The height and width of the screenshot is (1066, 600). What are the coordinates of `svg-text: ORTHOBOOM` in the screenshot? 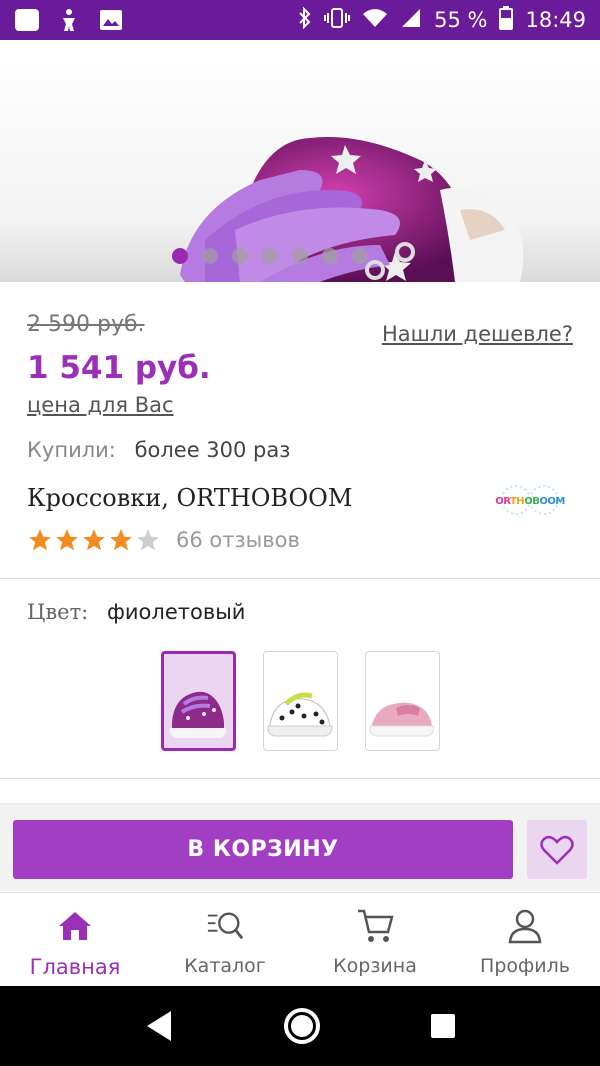 It's located at (530, 501).